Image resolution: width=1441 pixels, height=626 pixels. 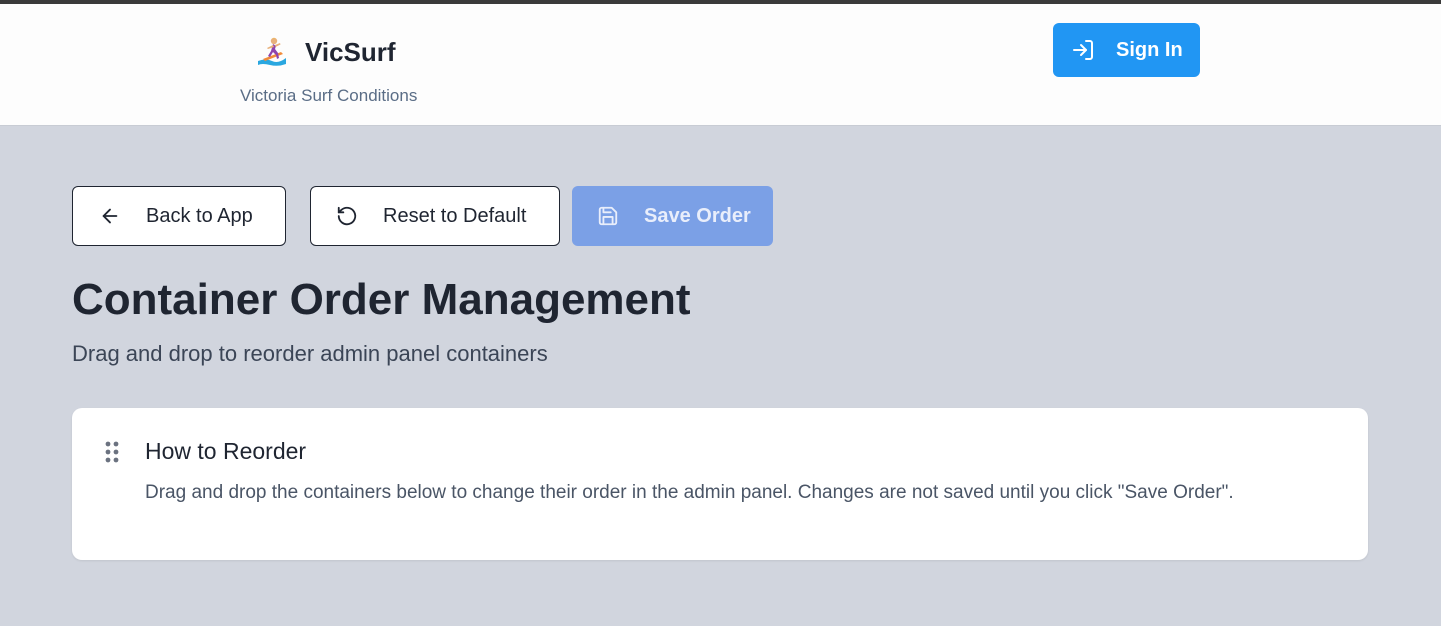 I want to click on card-title: How to Reorder, so click(x=226, y=451).